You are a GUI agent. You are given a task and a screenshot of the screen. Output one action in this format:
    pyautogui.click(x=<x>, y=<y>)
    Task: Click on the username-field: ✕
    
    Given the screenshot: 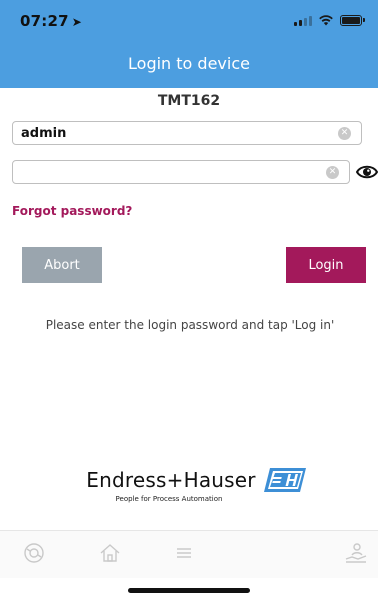 What is the action you would take?
    pyautogui.click(x=187, y=133)
    